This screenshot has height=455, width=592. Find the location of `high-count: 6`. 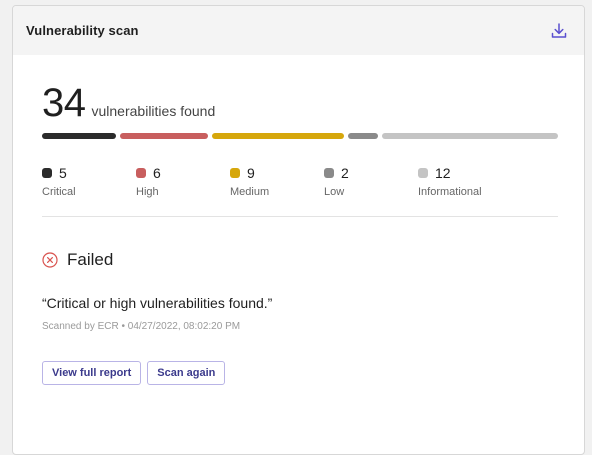

high-count: 6 is located at coordinates (157, 173).